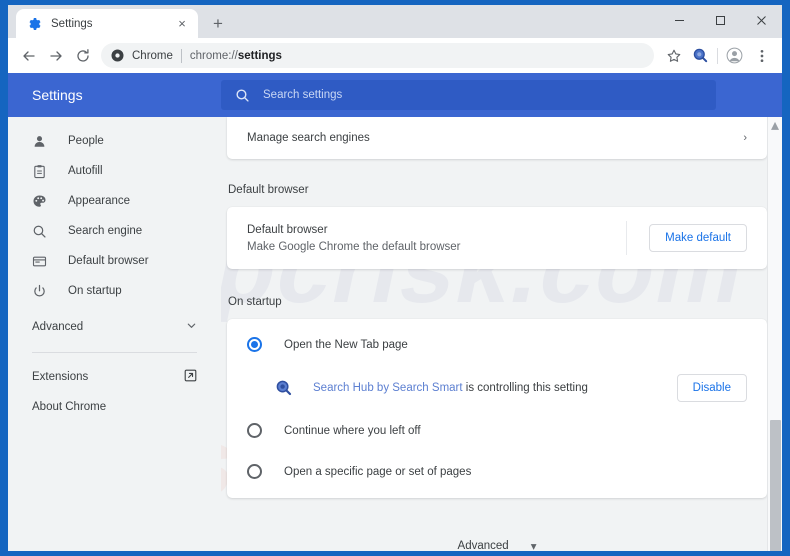 Image resolution: width=790 pixels, height=556 pixels. What do you see at coordinates (41, 261) in the screenshot?
I see `browser-window-icon` at bounding box center [41, 261].